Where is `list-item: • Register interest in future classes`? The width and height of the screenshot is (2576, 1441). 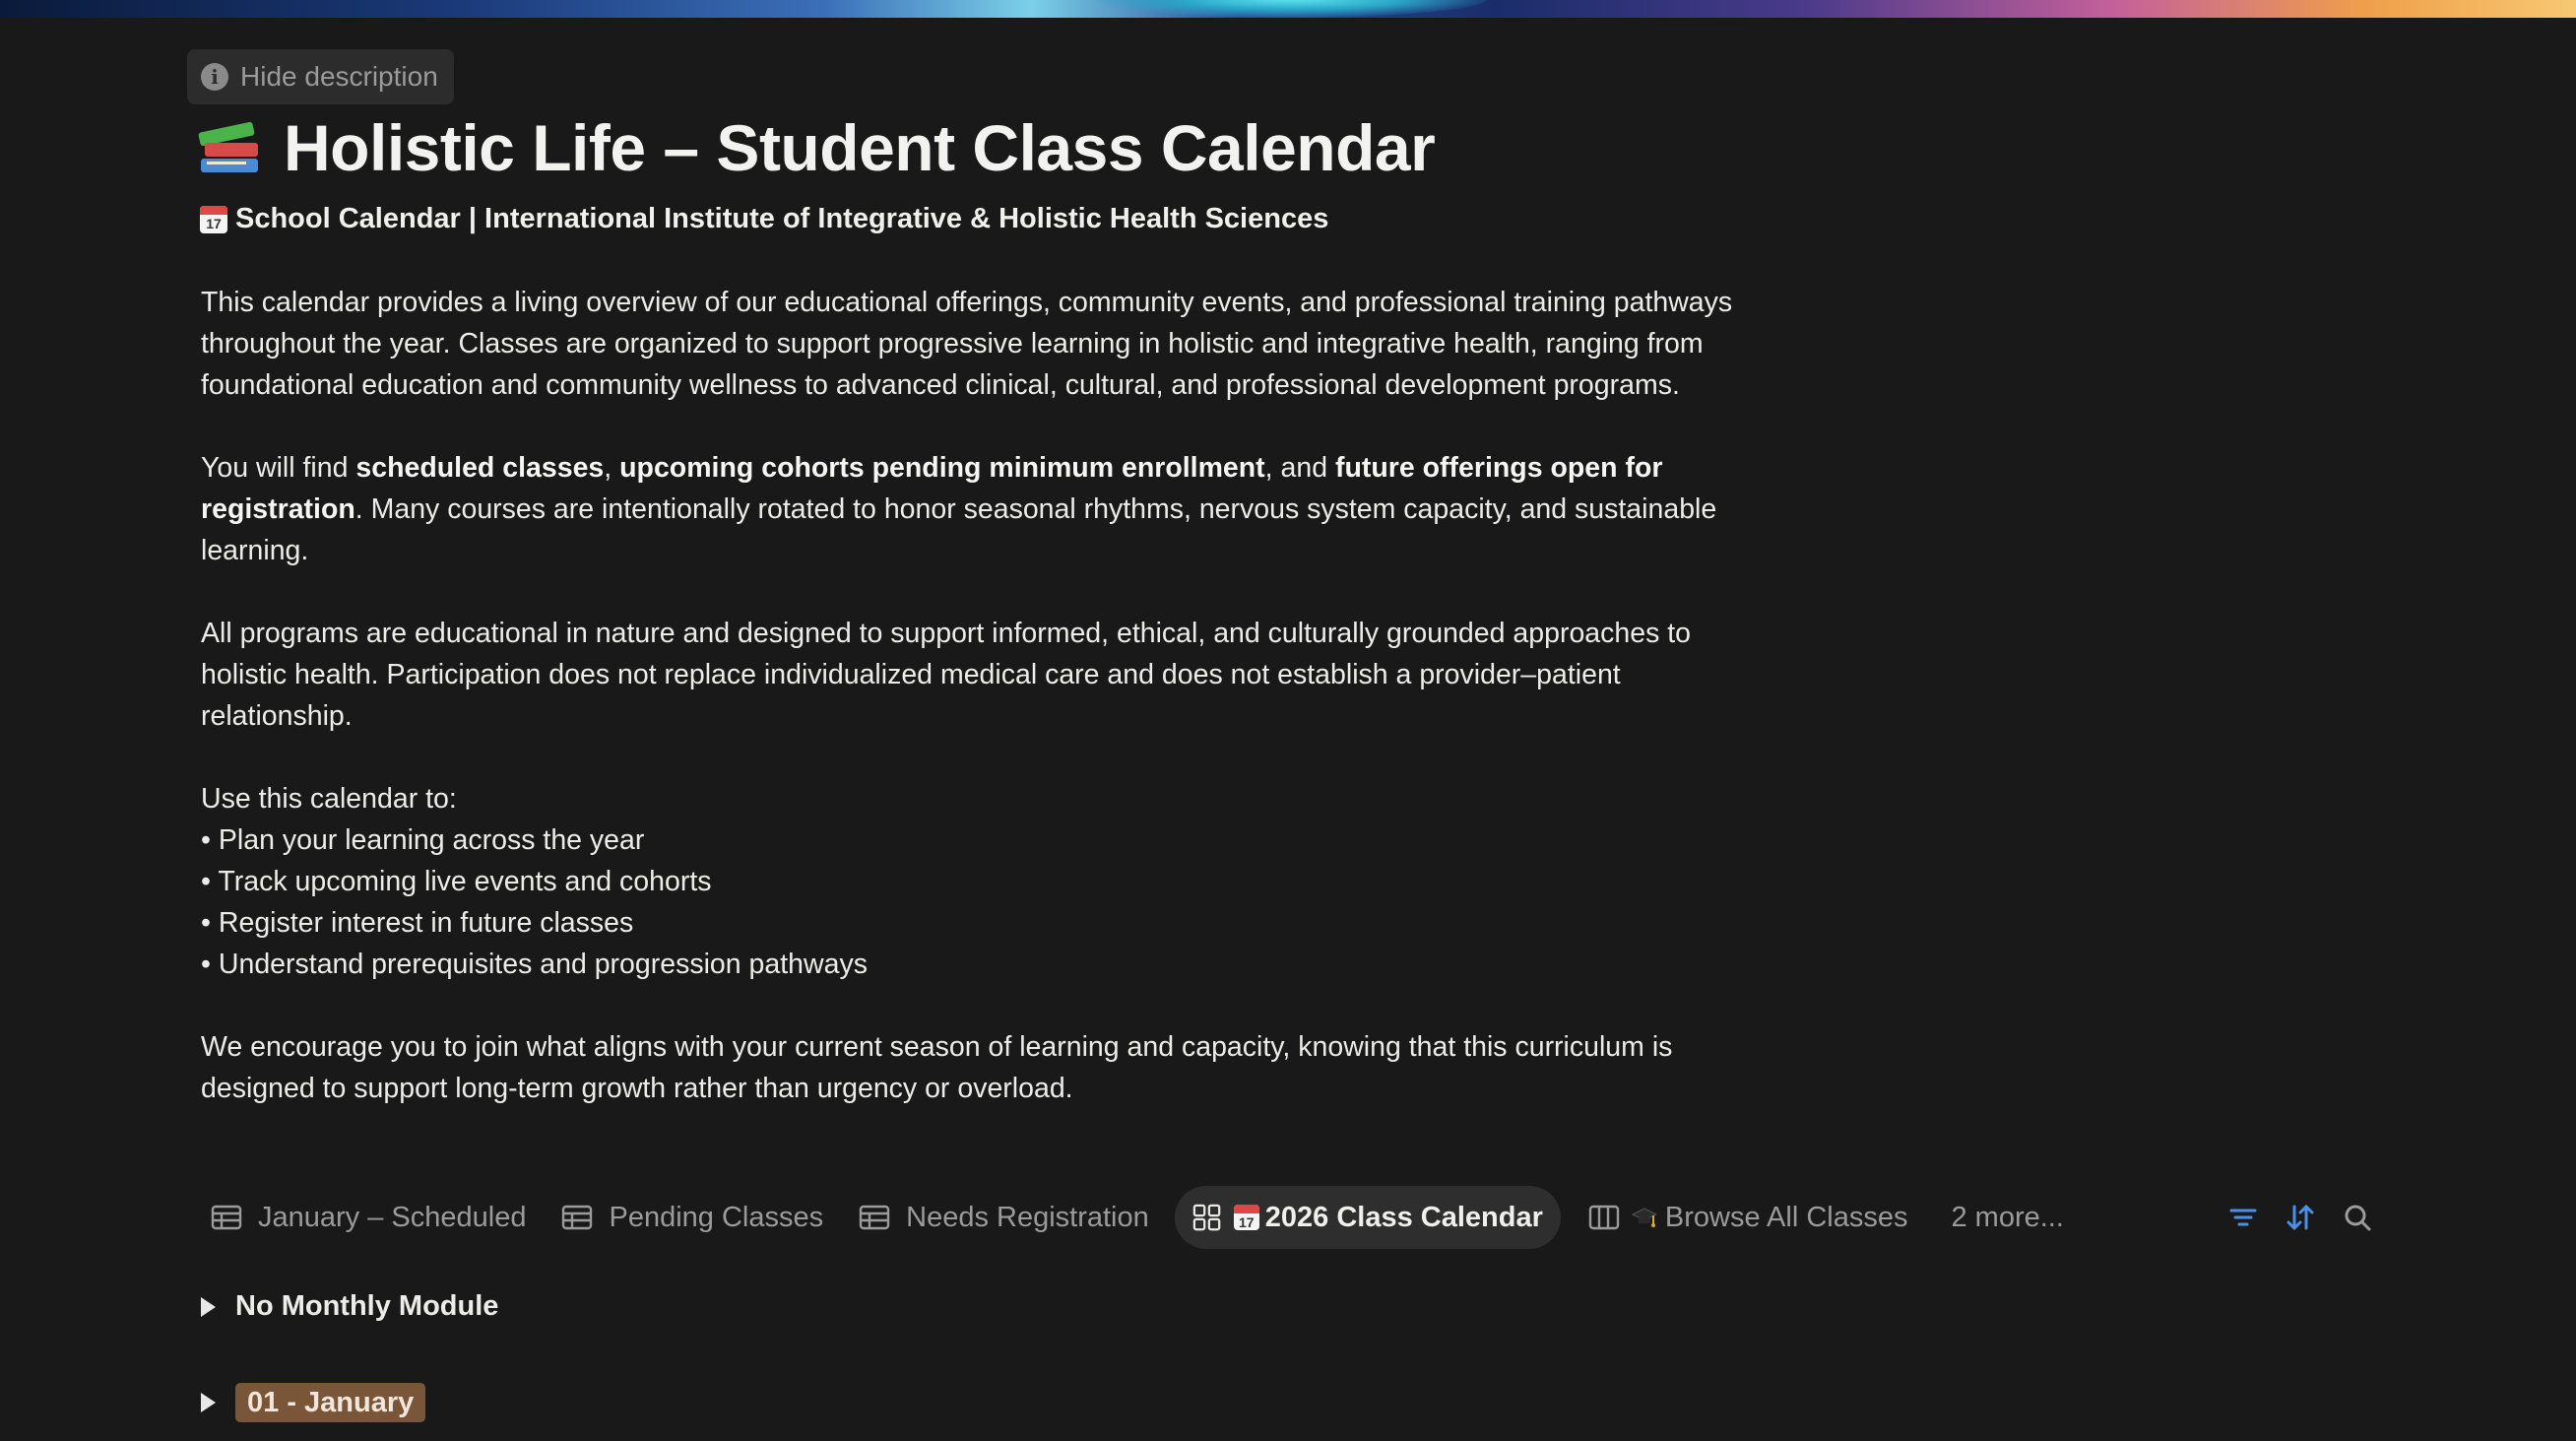 list-item: • Register interest in future classes is located at coordinates (417, 923).